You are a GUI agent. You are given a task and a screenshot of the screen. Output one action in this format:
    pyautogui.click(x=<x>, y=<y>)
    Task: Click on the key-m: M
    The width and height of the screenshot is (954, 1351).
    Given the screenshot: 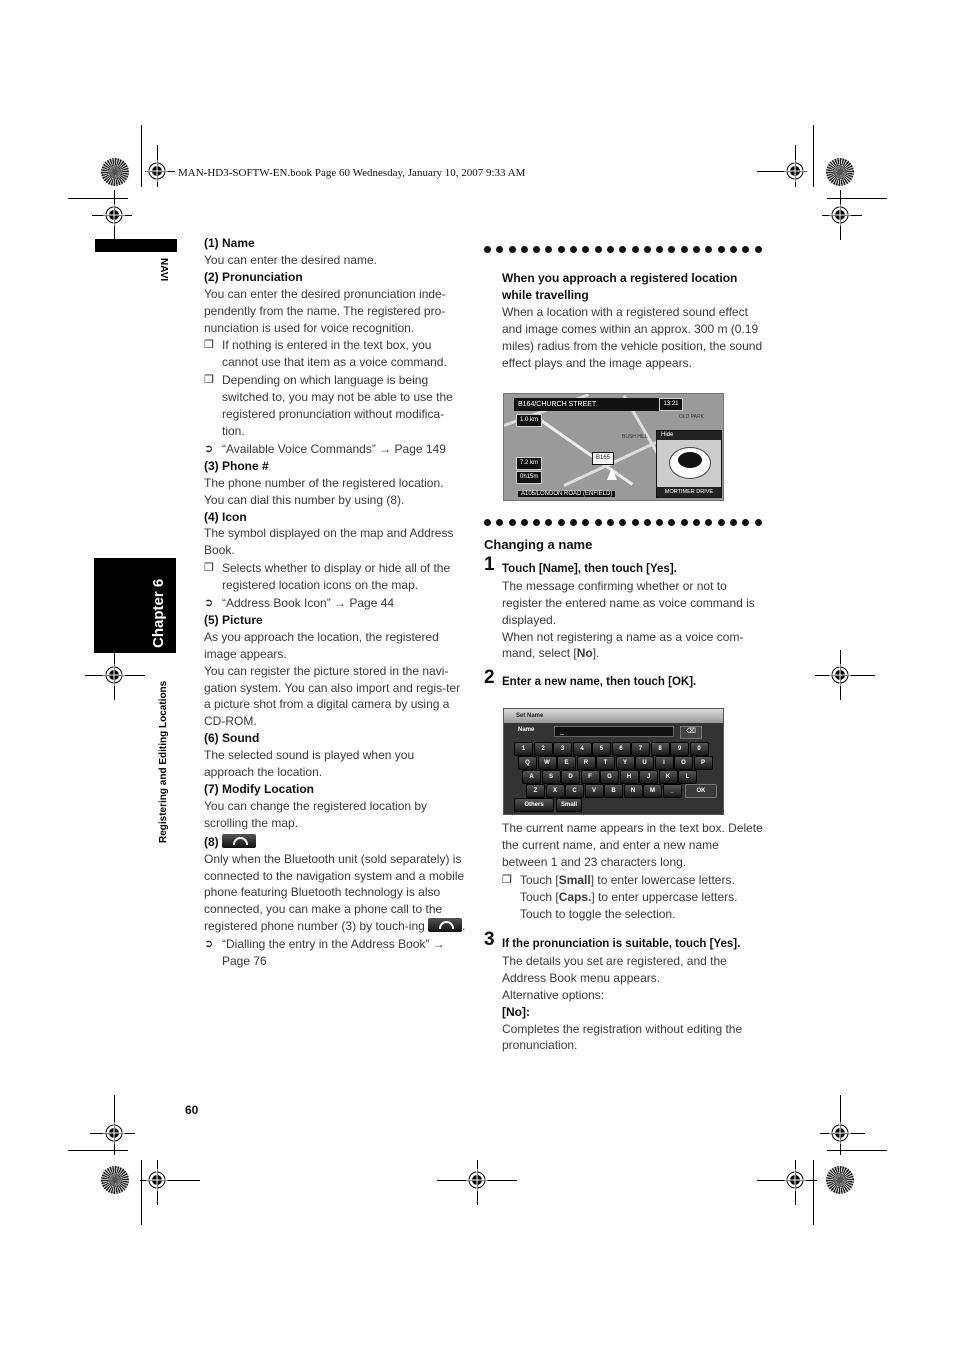 What is the action you would take?
    pyautogui.click(x=652, y=791)
    